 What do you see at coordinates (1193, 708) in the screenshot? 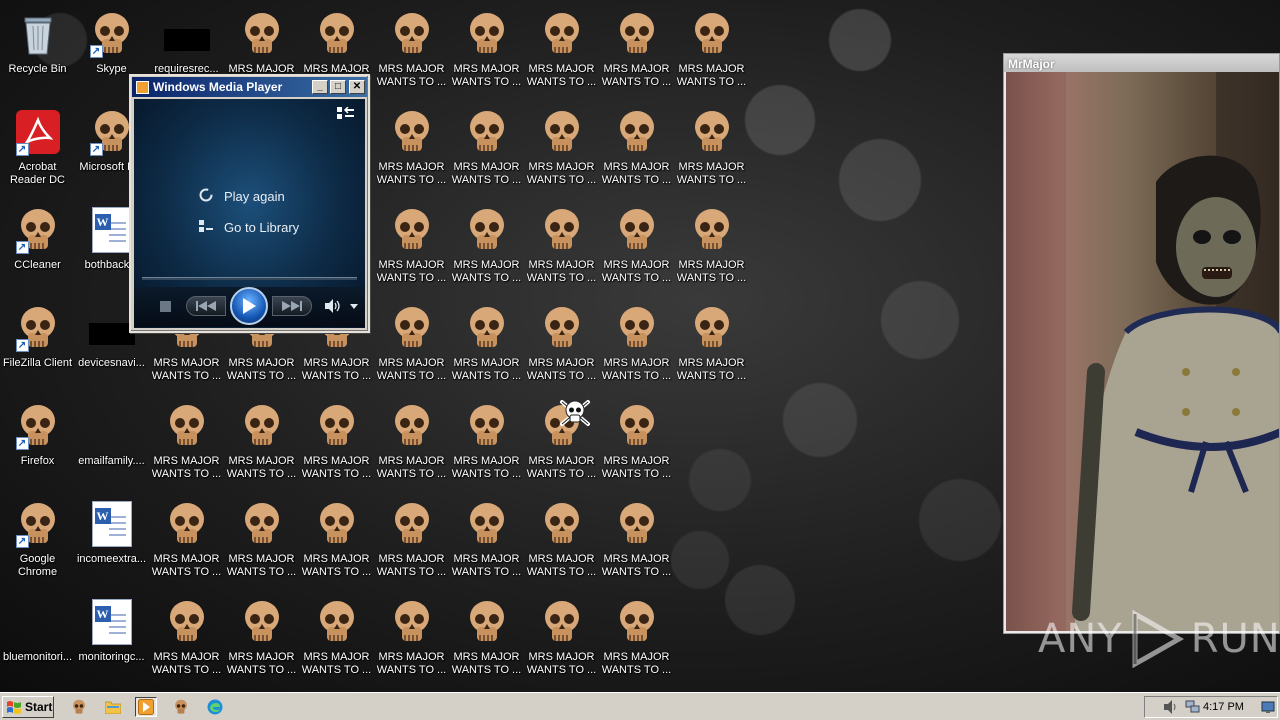
I see `network-tray-icon` at bounding box center [1193, 708].